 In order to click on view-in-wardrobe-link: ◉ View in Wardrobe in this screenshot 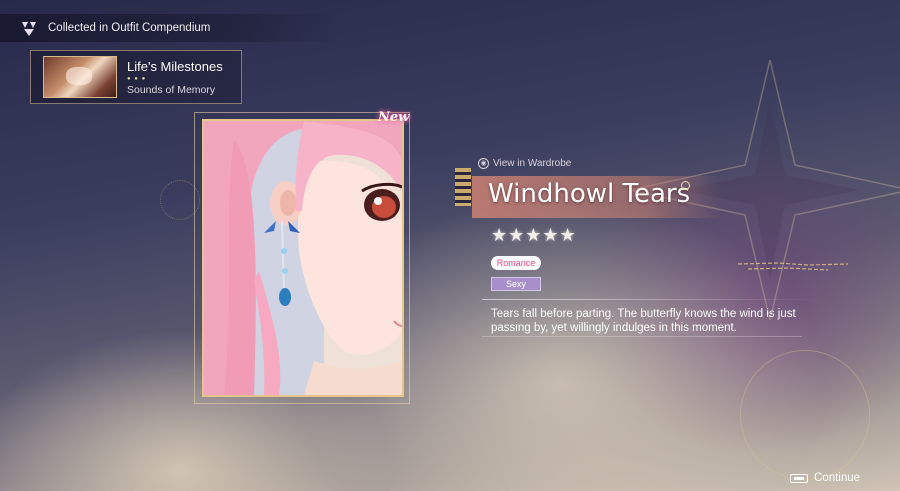, I will do `click(524, 163)`.